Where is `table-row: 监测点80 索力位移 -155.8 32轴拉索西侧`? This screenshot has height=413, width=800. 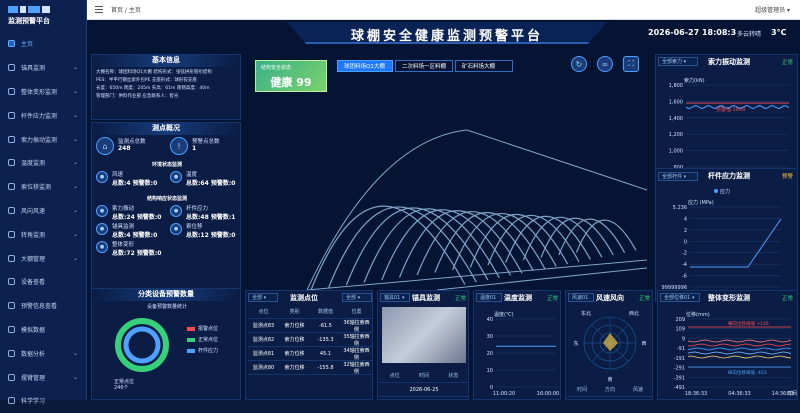 table-row: 监测点80 索力位移 -155.8 32轴拉索西侧 is located at coordinates (310, 368).